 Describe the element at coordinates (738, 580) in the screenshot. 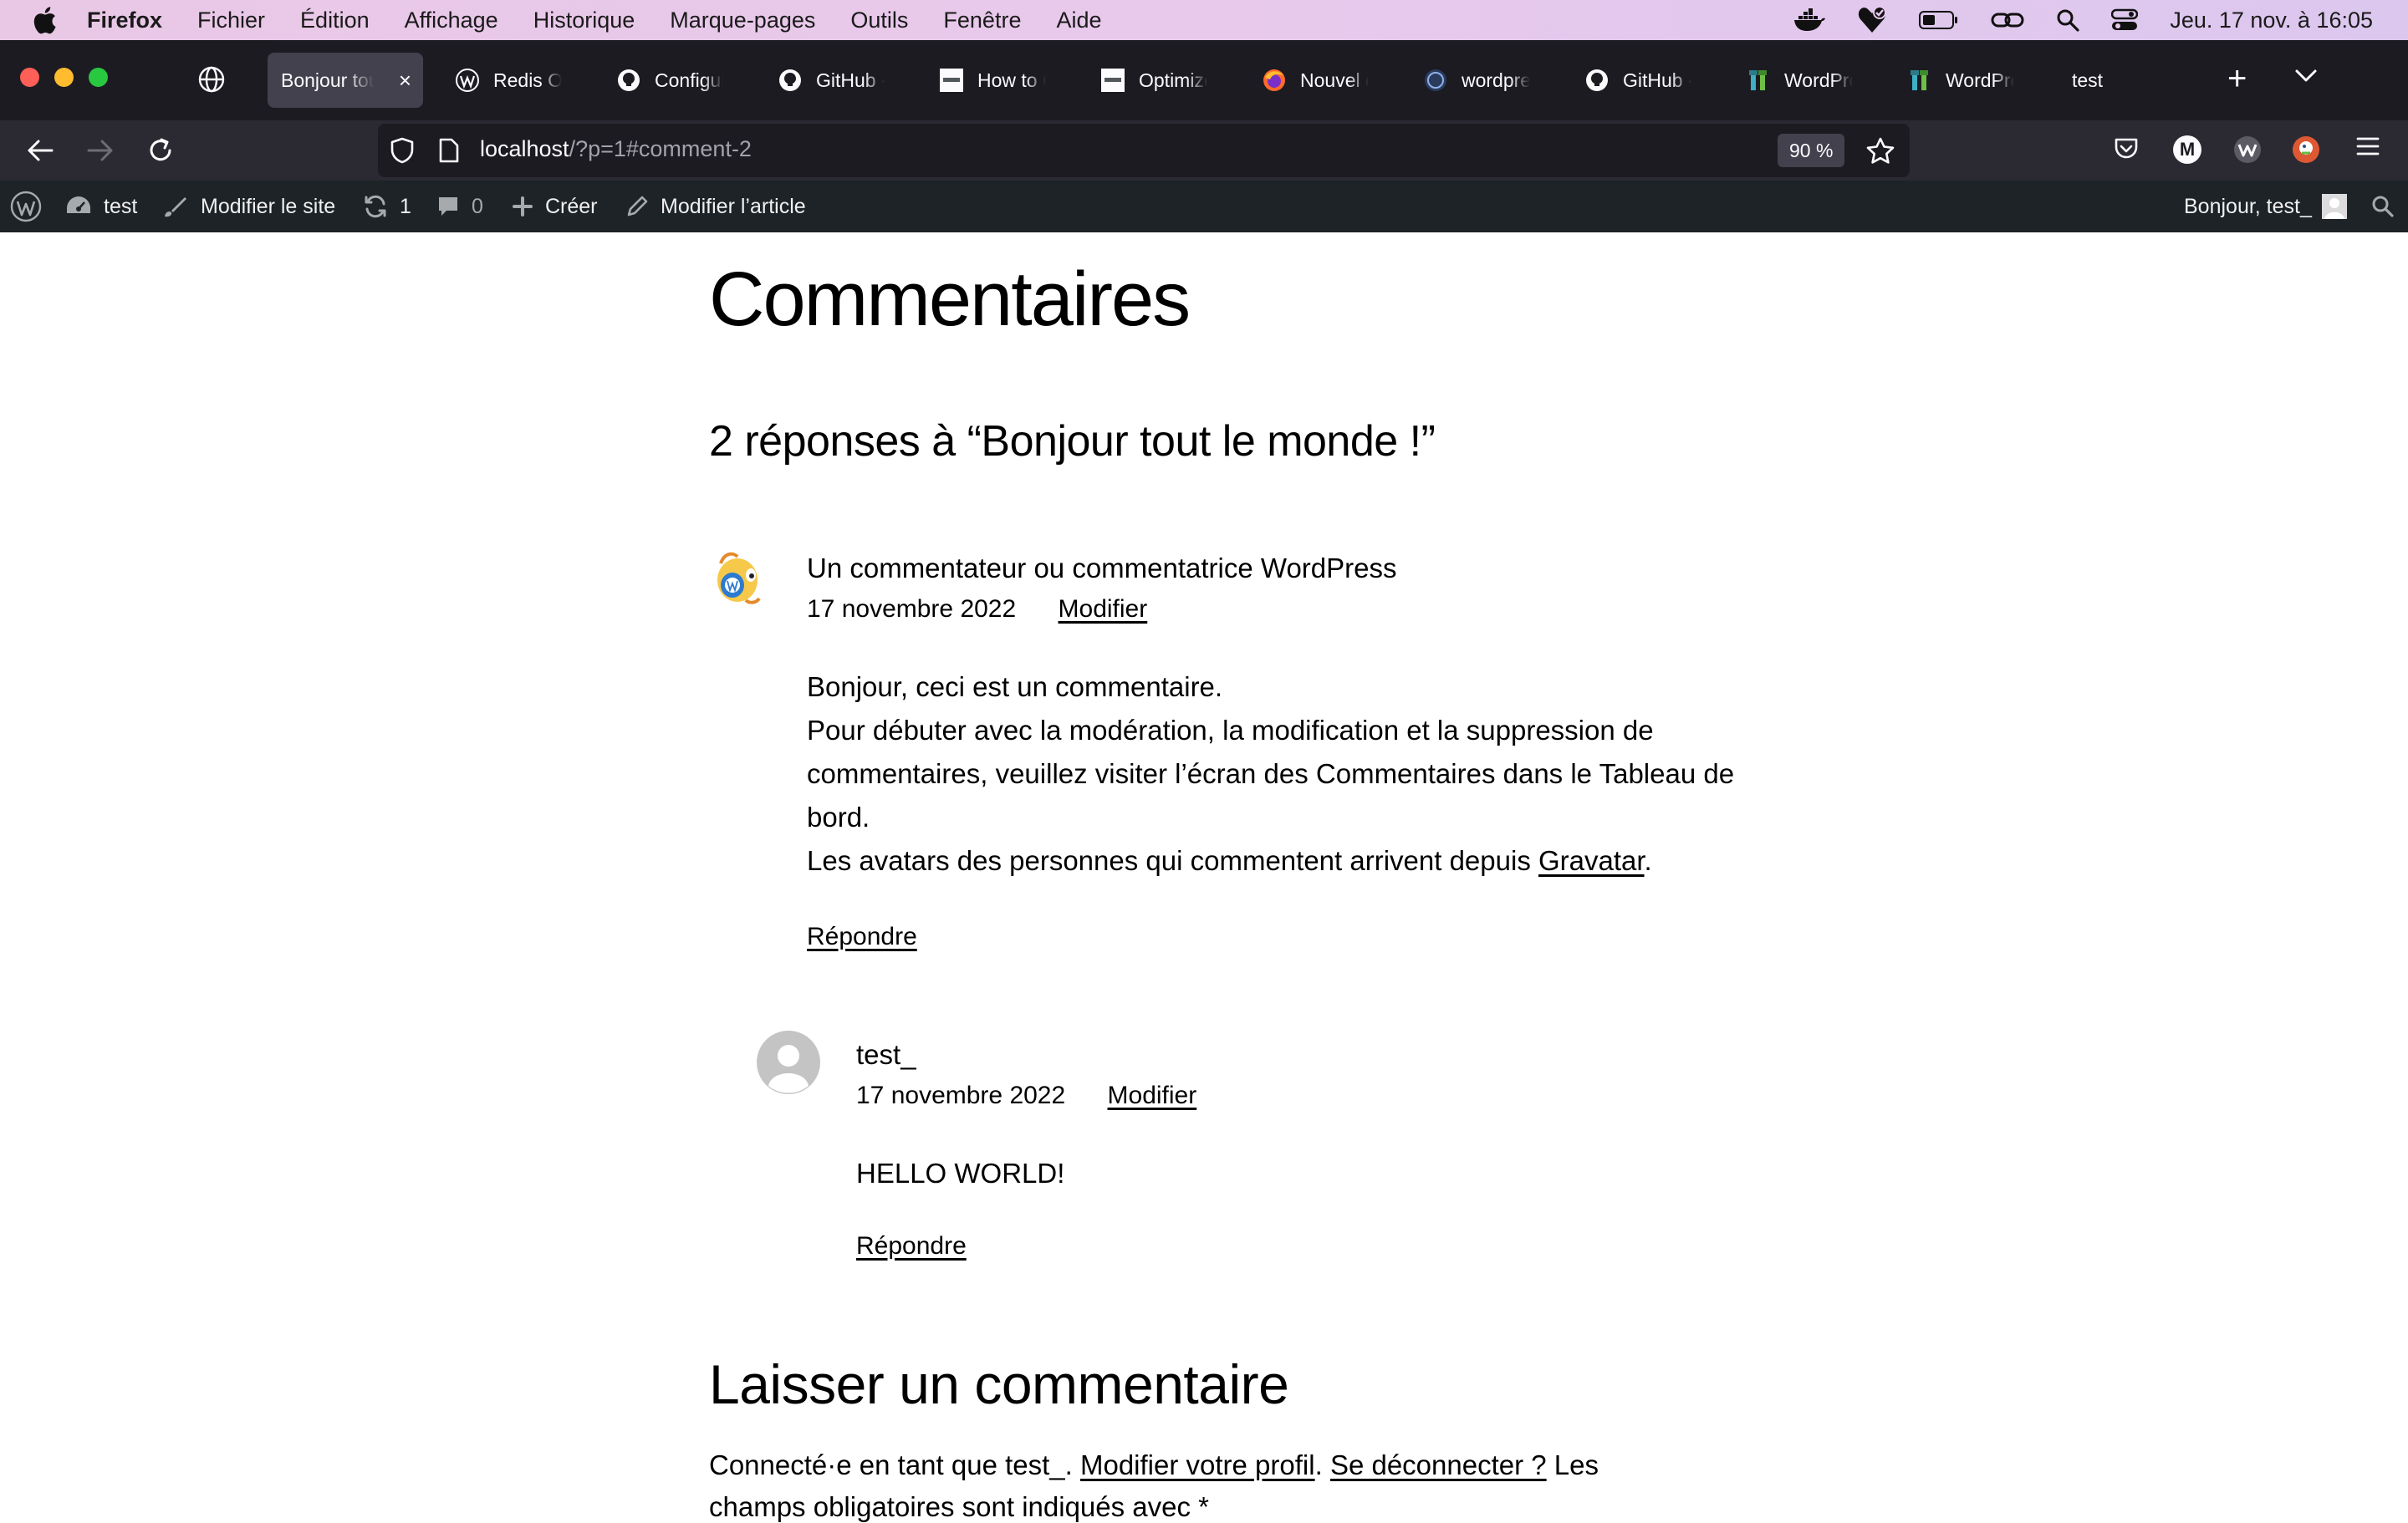

I see `wapuu-avatar` at that location.